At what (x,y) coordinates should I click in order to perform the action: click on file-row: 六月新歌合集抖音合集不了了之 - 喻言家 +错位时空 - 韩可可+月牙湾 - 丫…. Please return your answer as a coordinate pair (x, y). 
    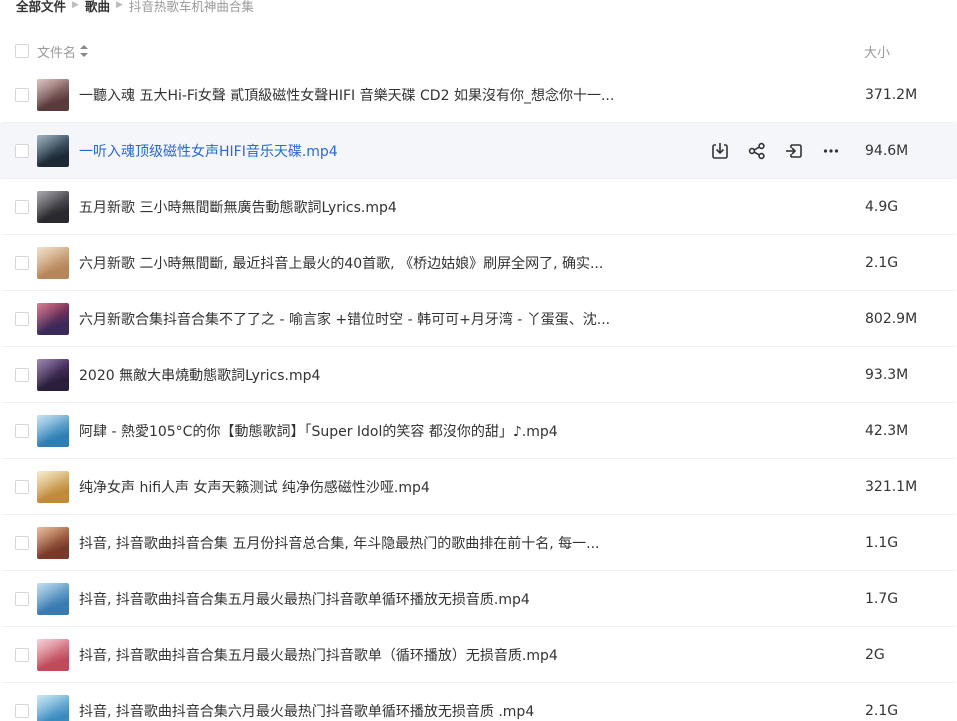
    Looking at the image, I should click on (478, 319).